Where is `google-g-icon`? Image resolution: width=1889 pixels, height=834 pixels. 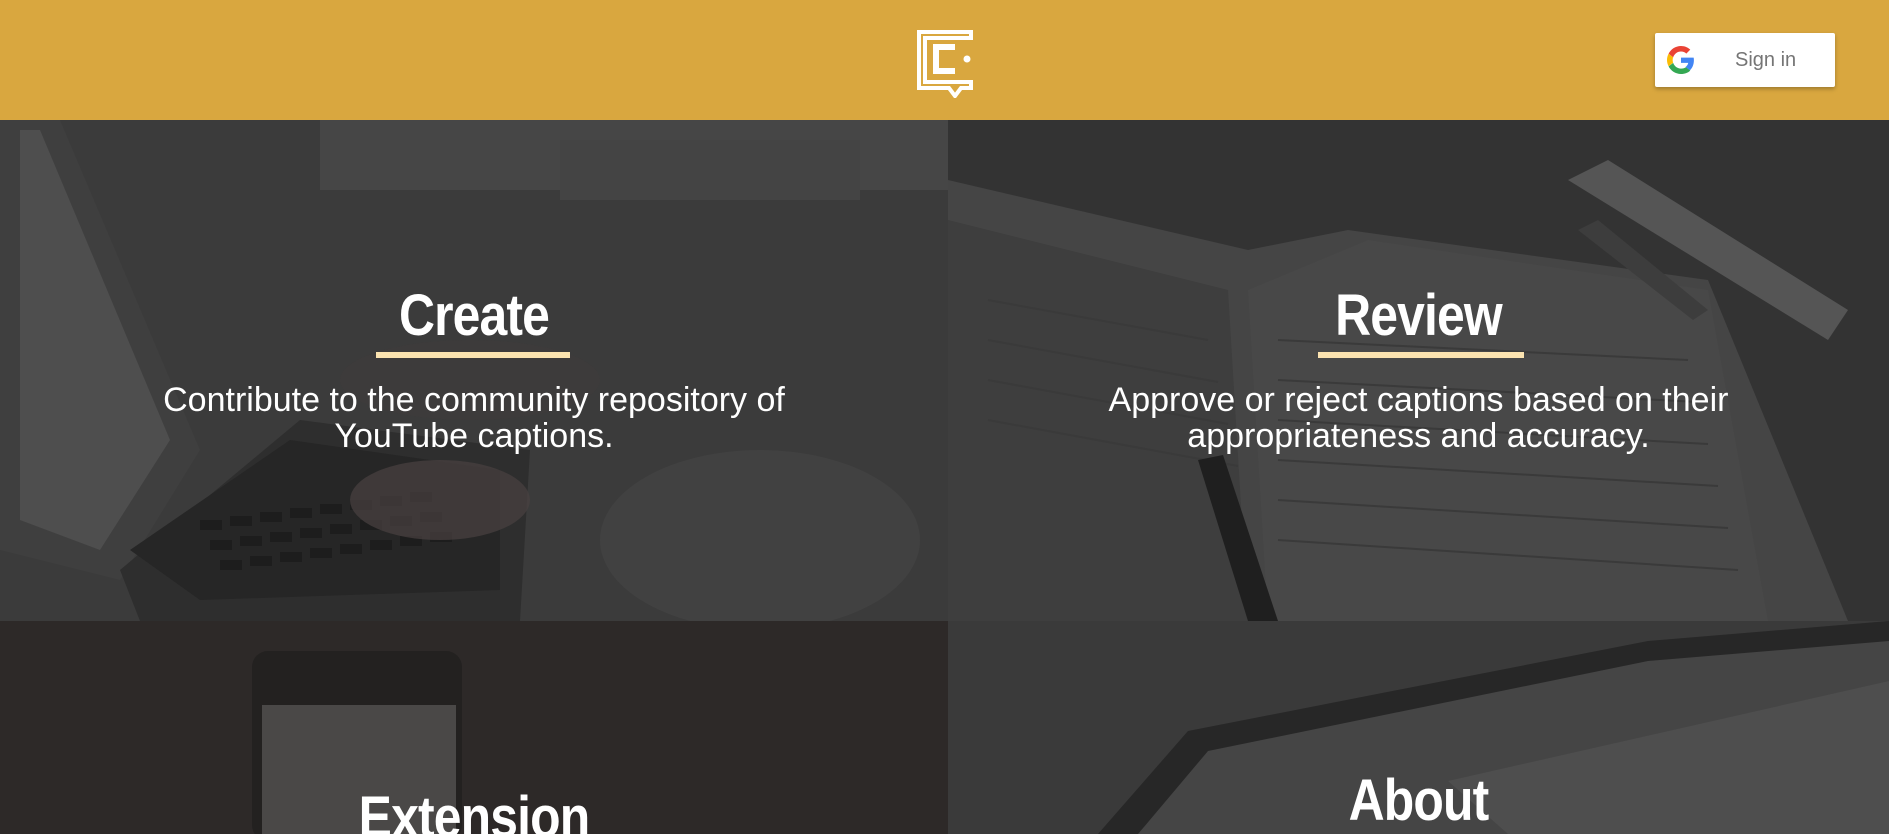
google-g-icon is located at coordinates (1680, 60).